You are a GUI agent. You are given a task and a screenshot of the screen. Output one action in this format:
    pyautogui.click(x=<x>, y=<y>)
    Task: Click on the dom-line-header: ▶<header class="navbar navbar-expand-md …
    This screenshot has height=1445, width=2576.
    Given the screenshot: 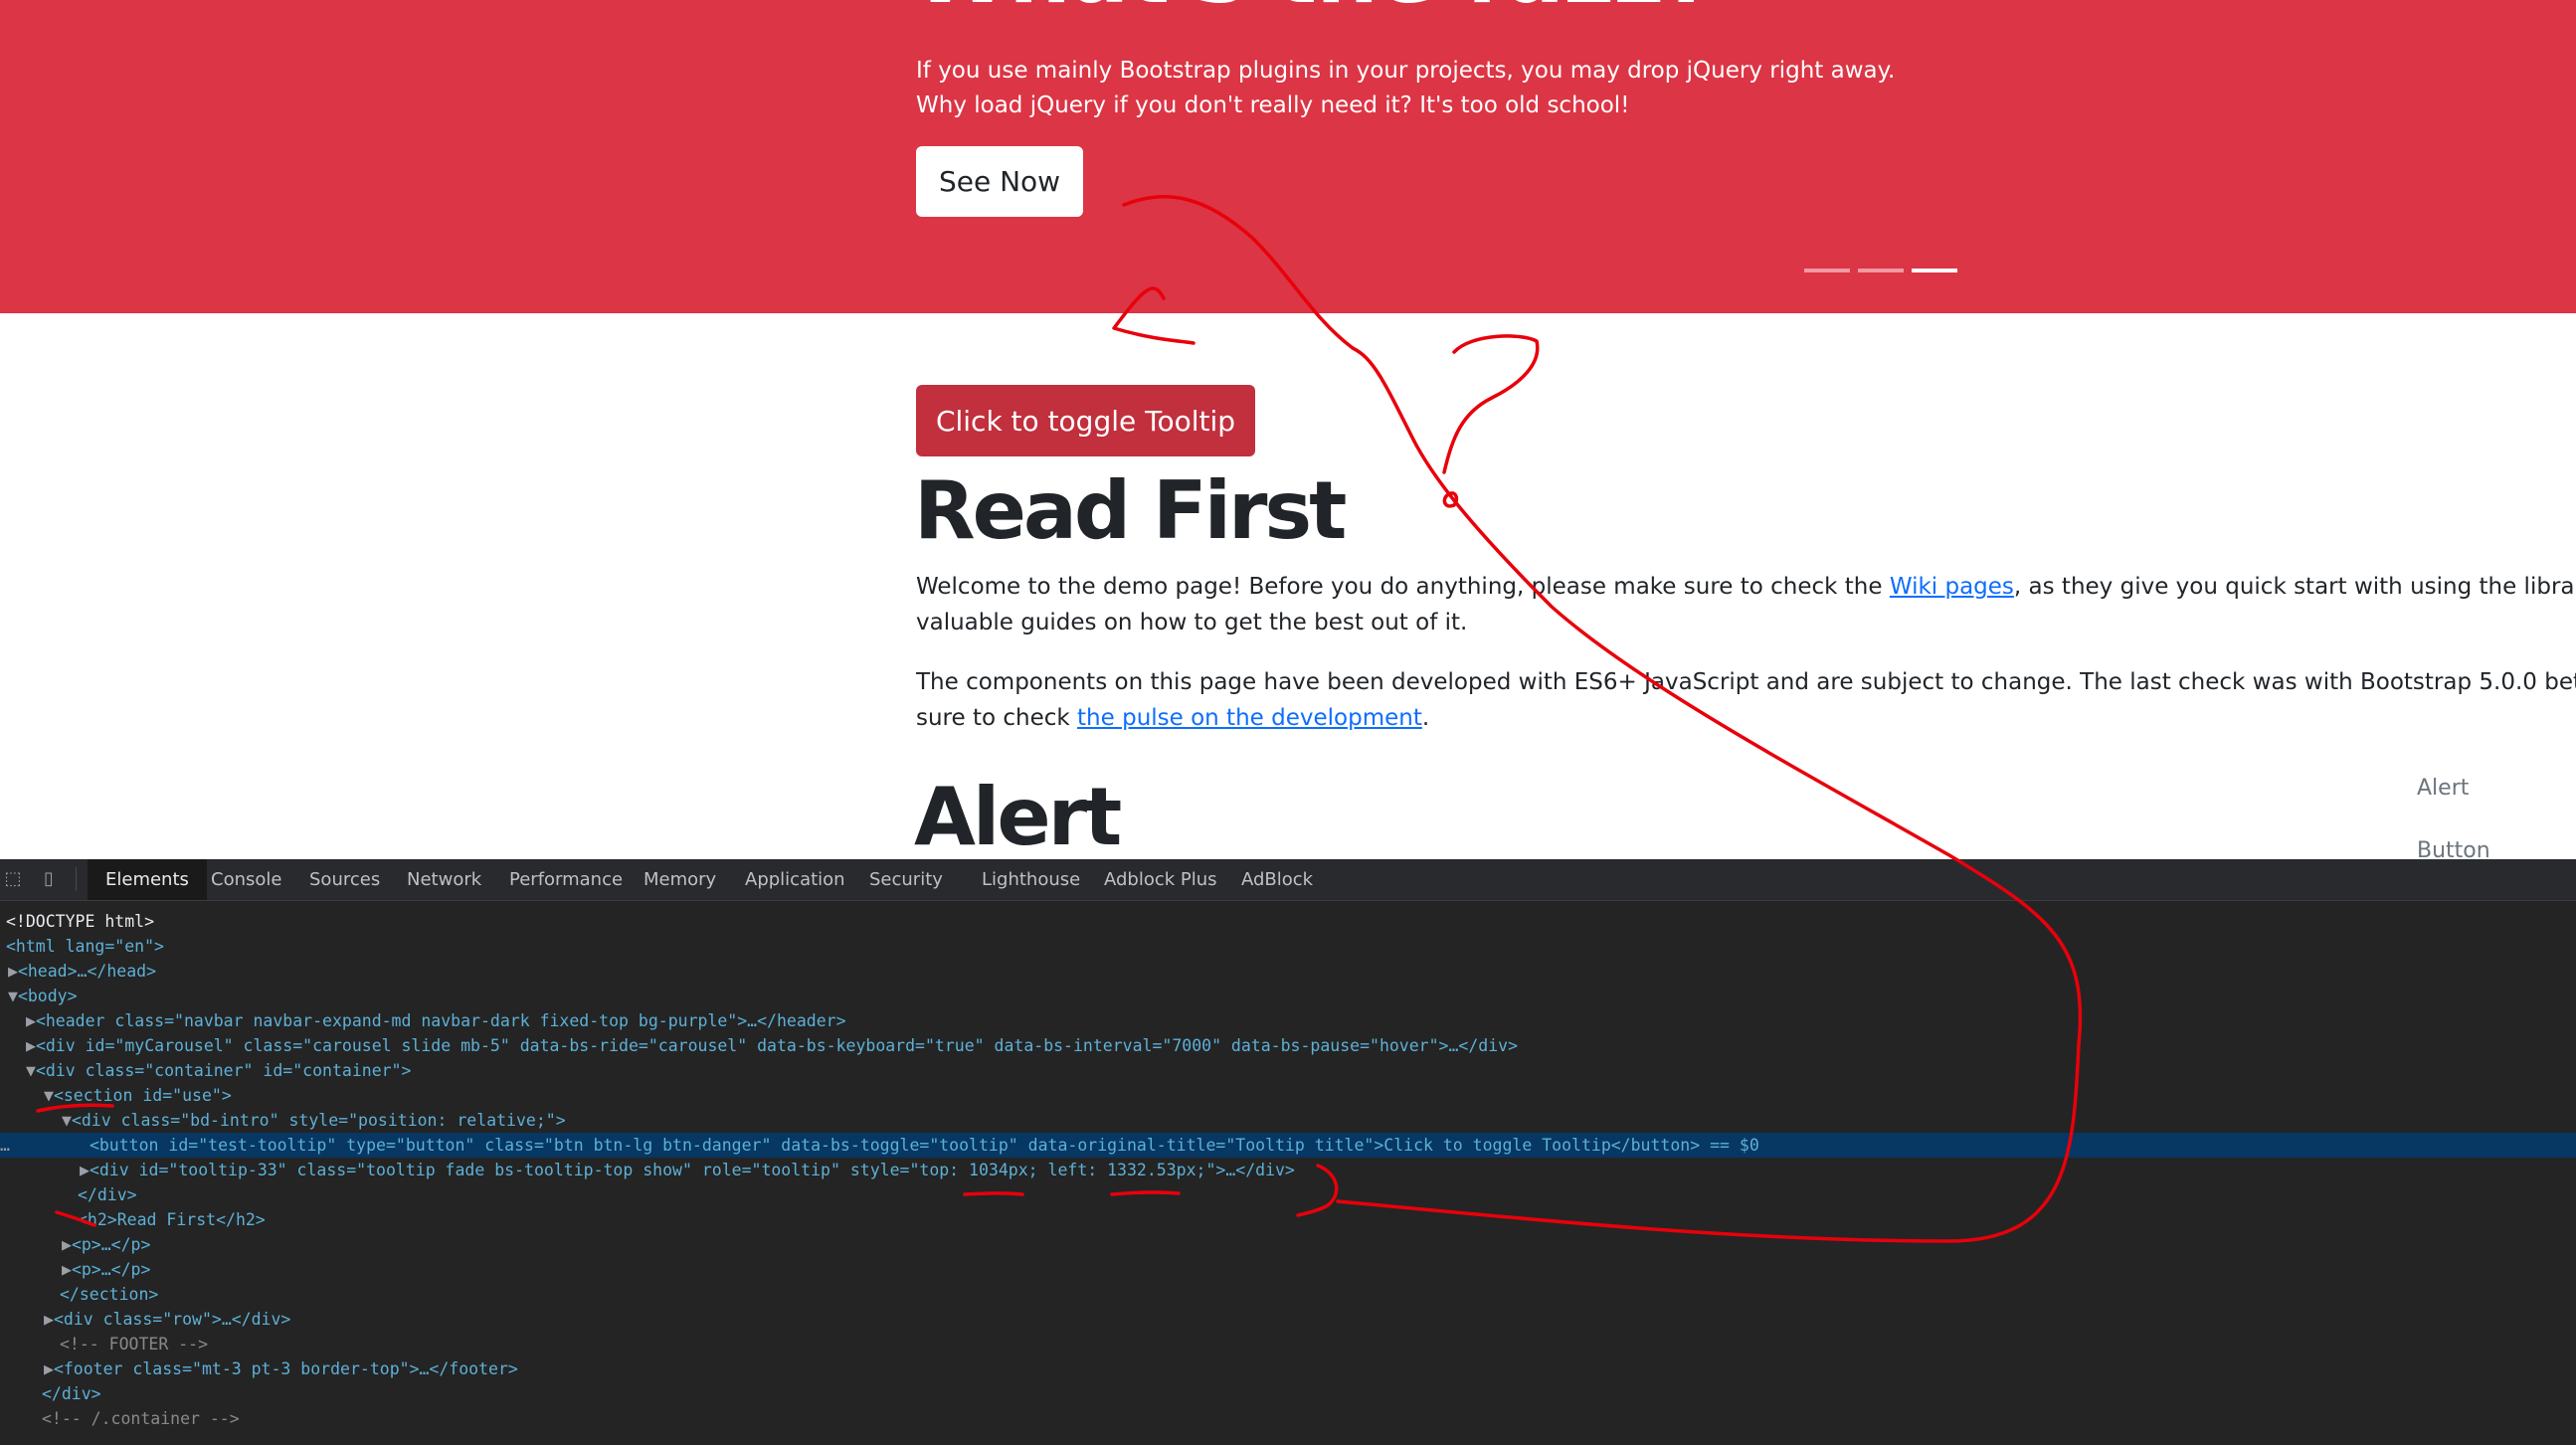 What is the action you would take?
    pyautogui.click(x=1288, y=1020)
    